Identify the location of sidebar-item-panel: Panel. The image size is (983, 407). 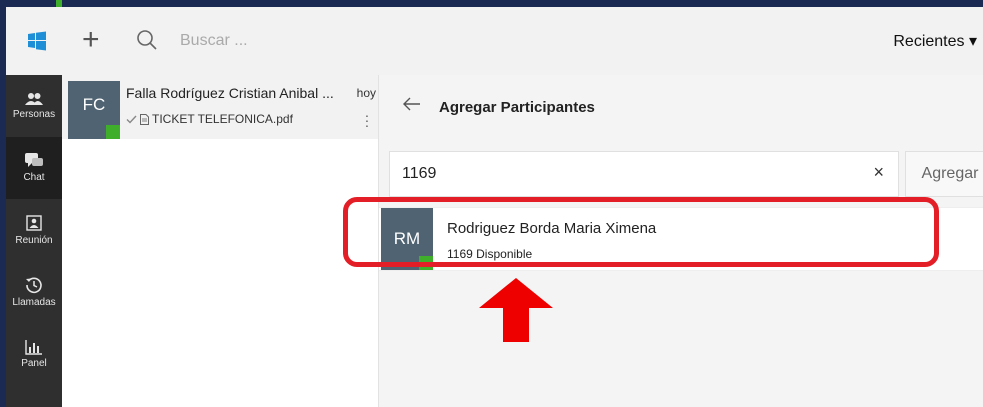
(34, 354).